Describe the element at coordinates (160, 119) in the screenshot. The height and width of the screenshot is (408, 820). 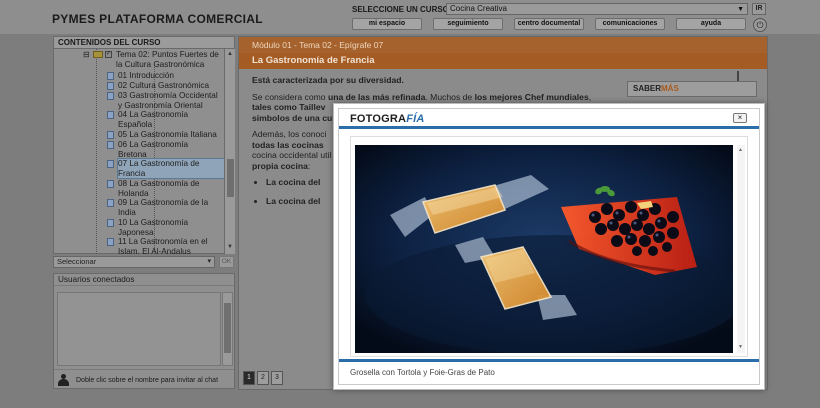
I see `tree-item-04: 04 La Gastronomía Española` at that location.